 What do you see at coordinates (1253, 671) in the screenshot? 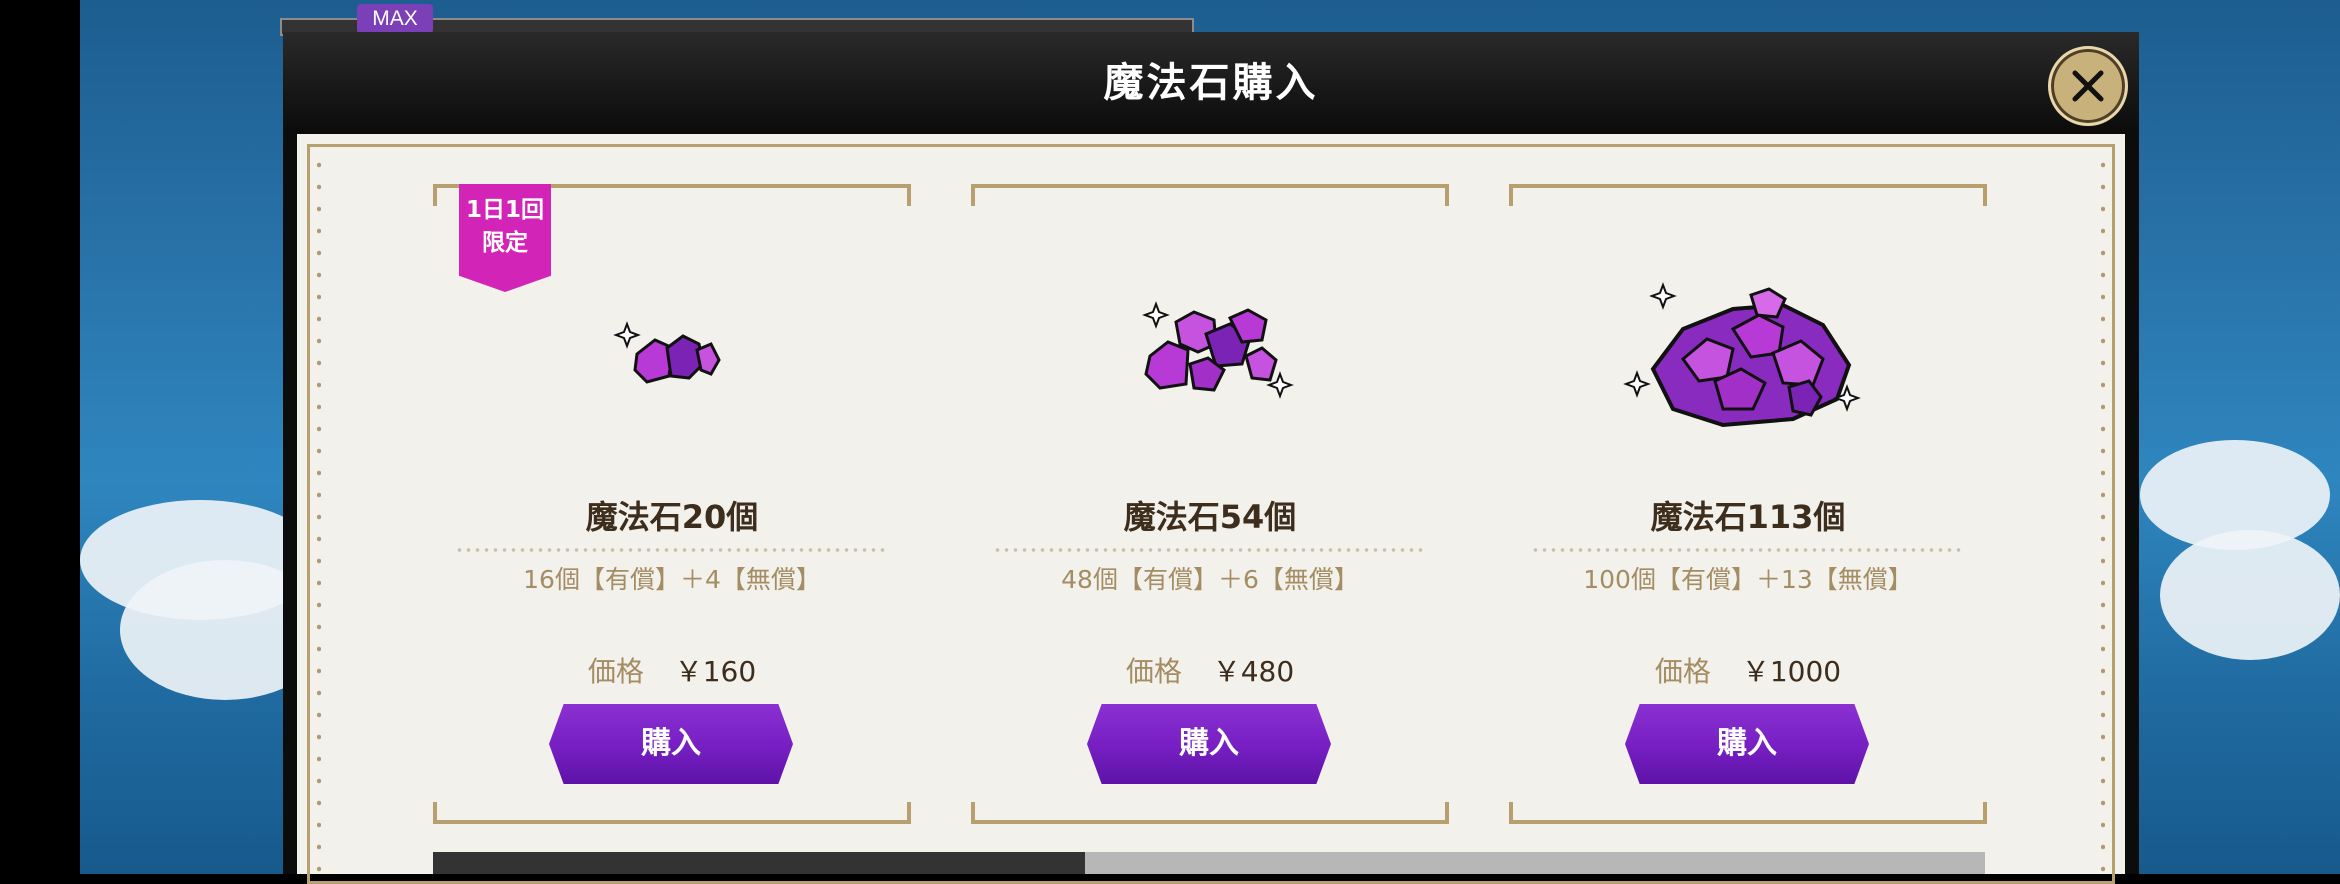
I see `price-value: ￥480` at bounding box center [1253, 671].